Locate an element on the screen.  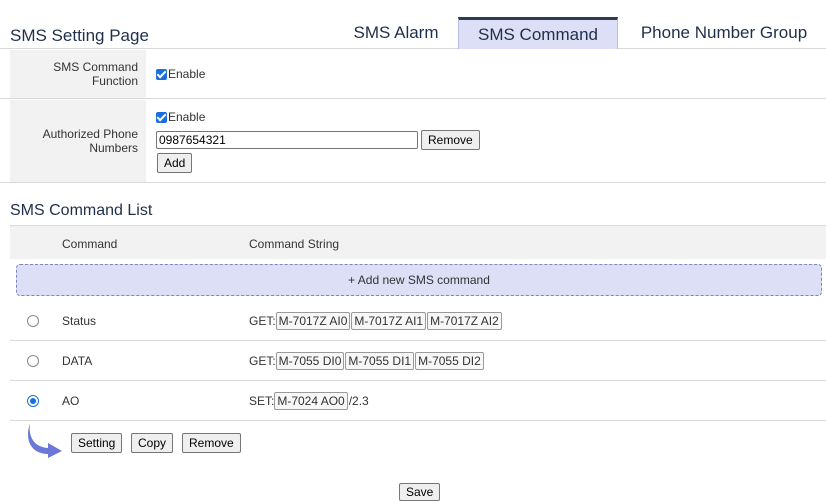
phone-number-input: 0987654321 is located at coordinates (287, 140).